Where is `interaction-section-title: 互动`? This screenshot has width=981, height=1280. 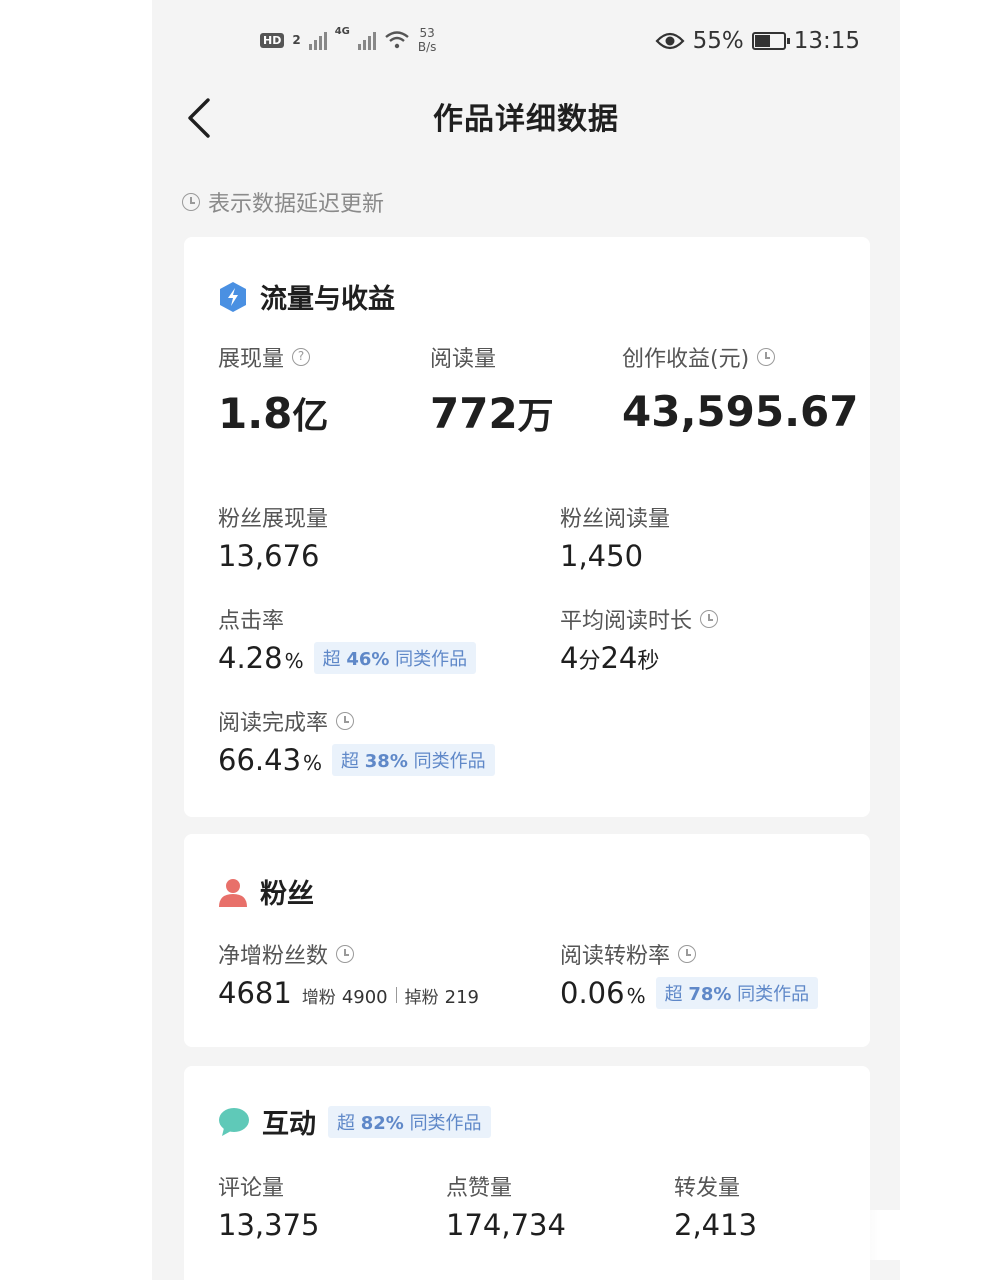 interaction-section-title: 互动 is located at coordinates (289, 1124).